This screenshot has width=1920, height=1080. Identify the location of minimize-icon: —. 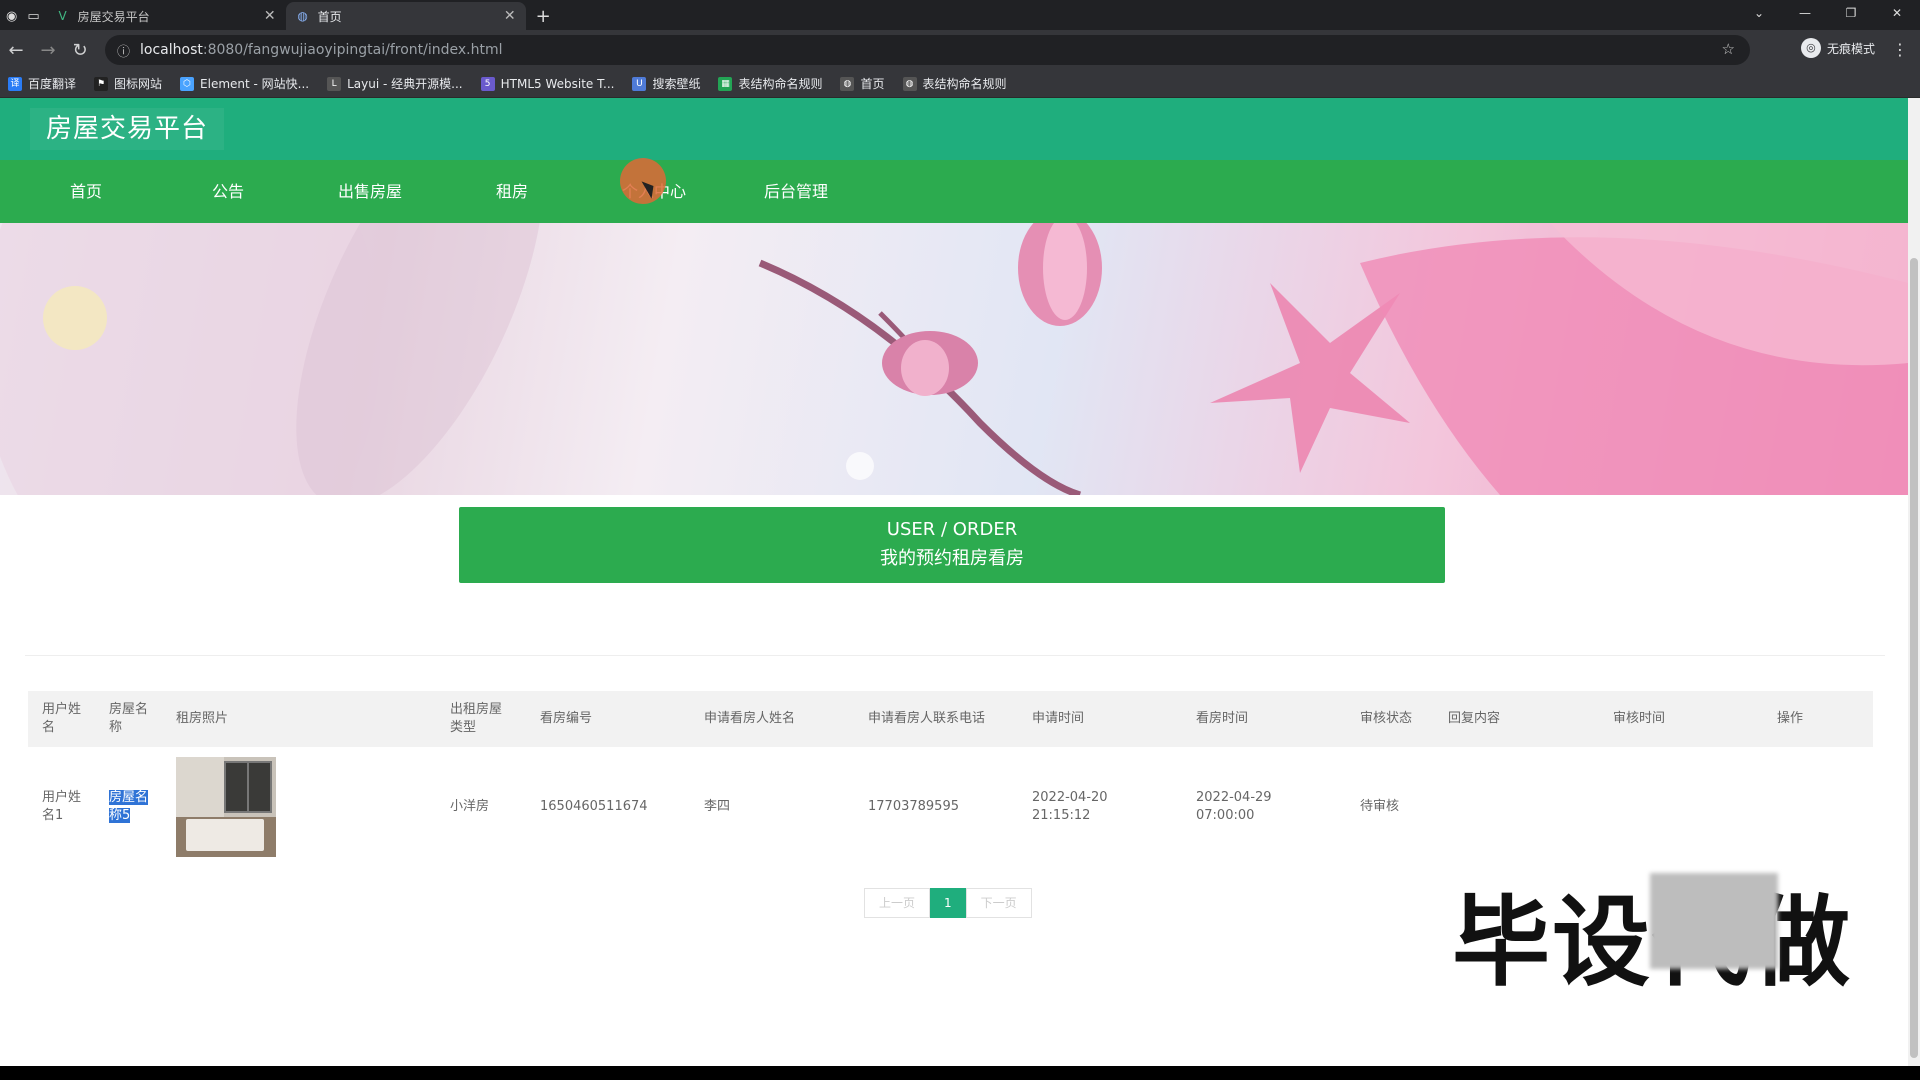
(1805, 14).